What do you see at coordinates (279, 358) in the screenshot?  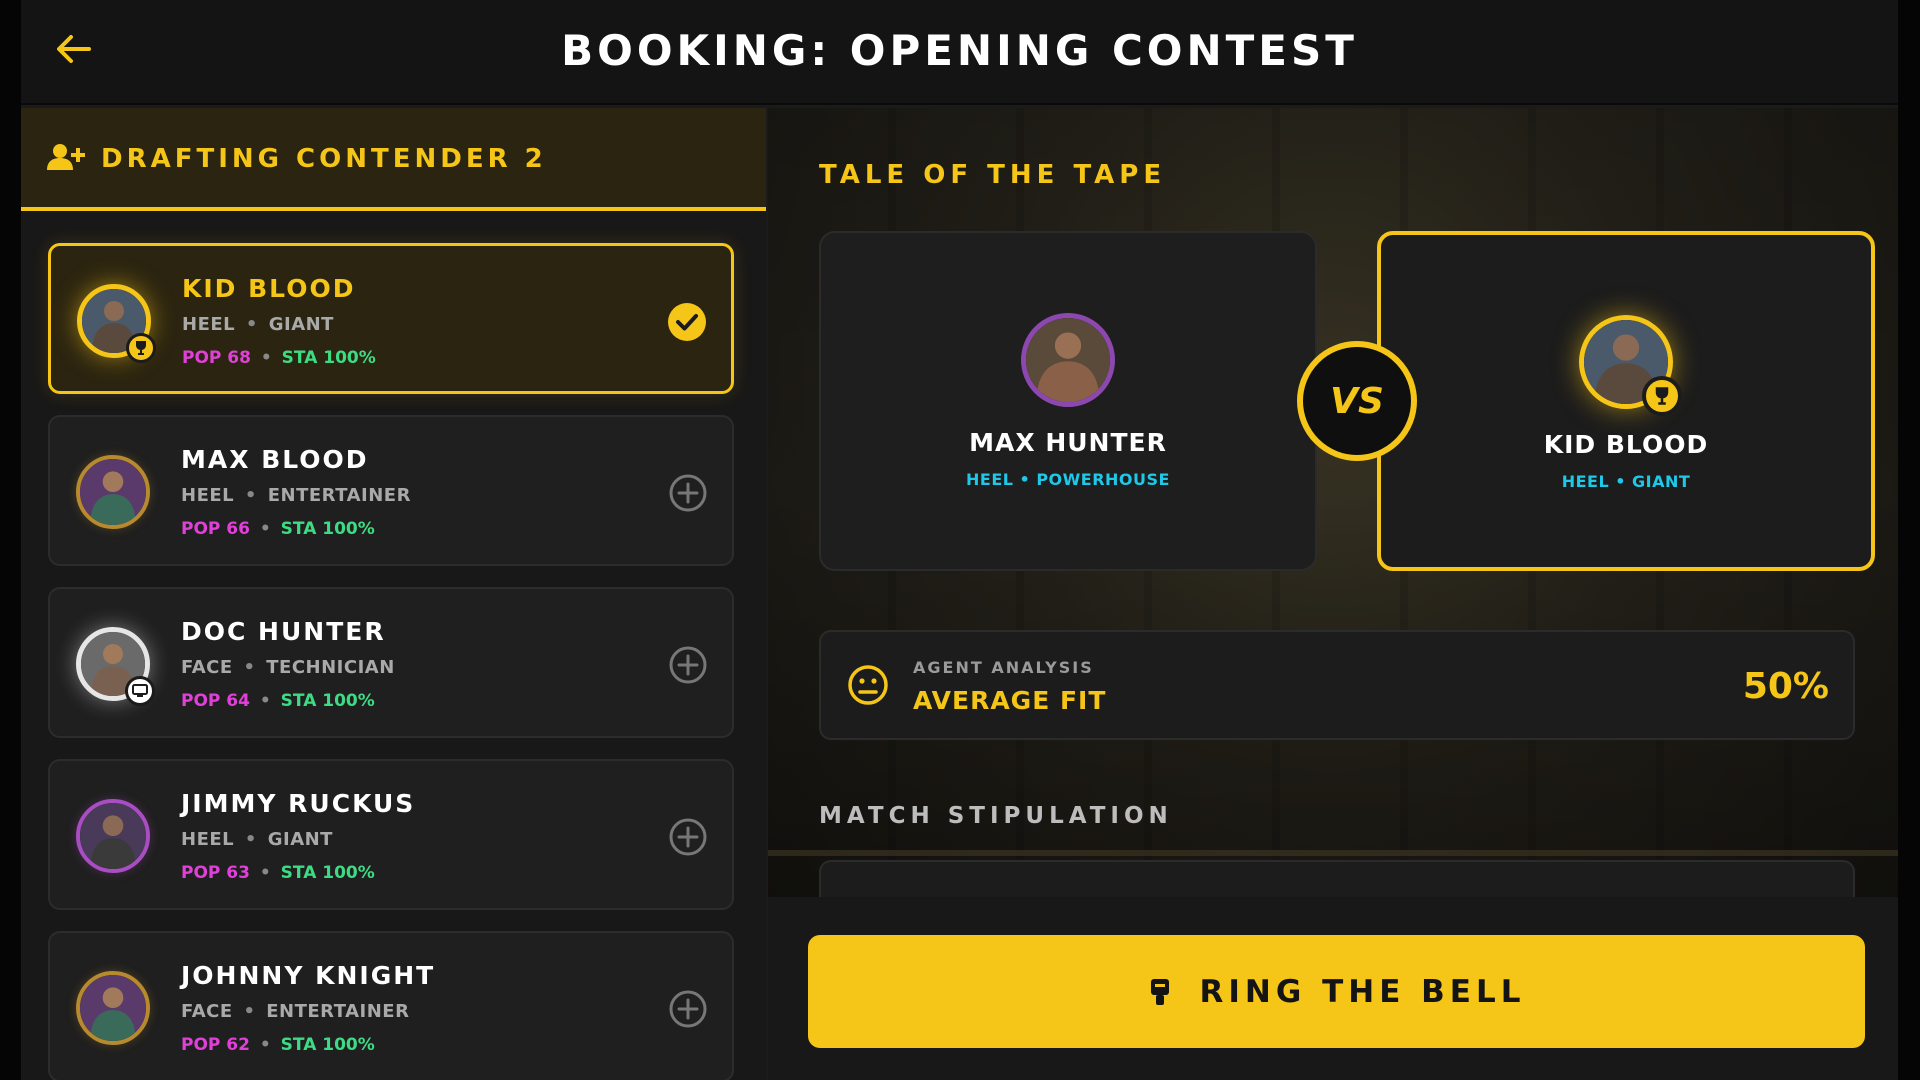 I see `wrestler-stats: POP 68 • STA 100%` at bounding box center [279, 358].